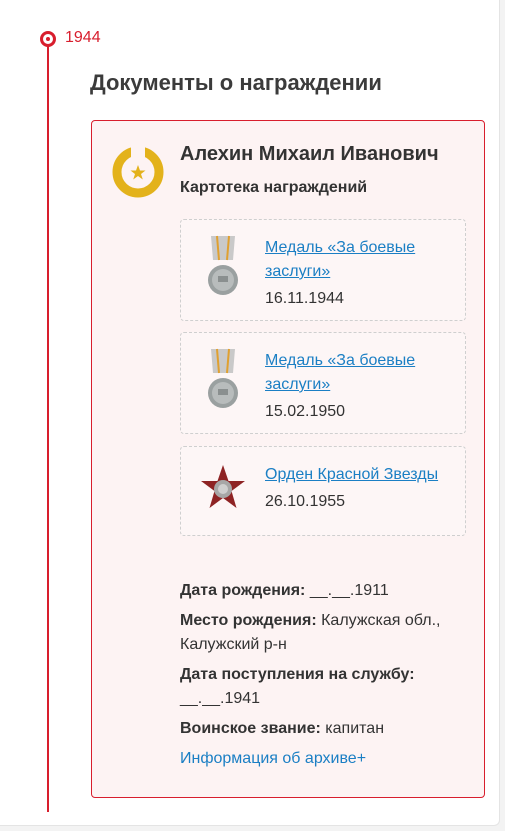 Image resolution: width=505 pixels, height=831 pixels. What do you see at coordinates (325, 687) in the screenshot?
I see `service-start-row: Дата поступления на службу: __.__.1941` at bounding box center [325, 687].